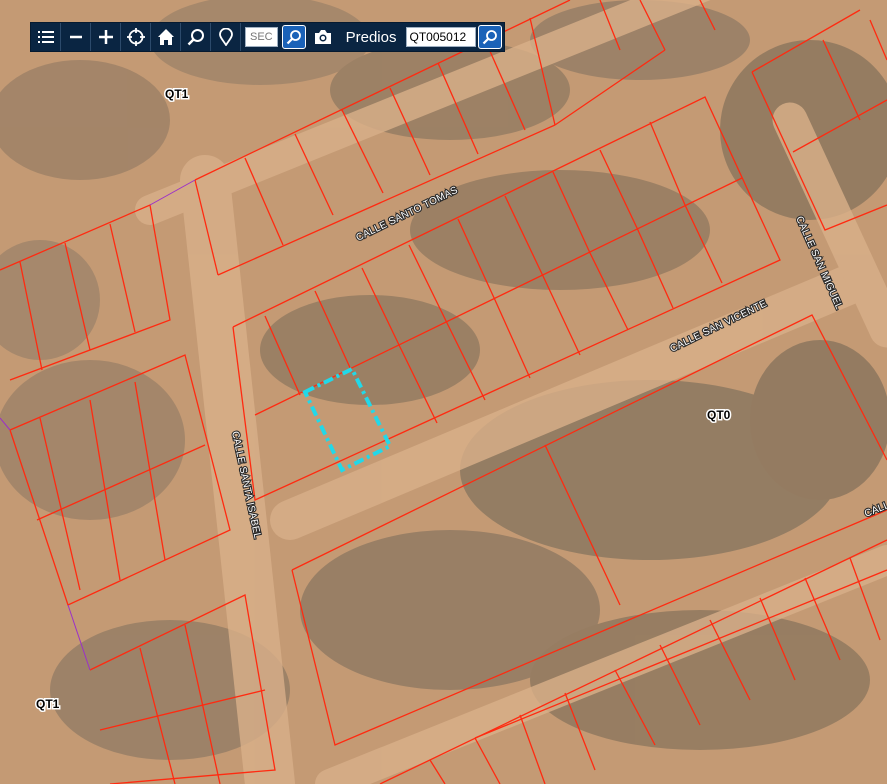 This screenshot has width=887, height=784. I want to click on menu-button, so click(46, 37).